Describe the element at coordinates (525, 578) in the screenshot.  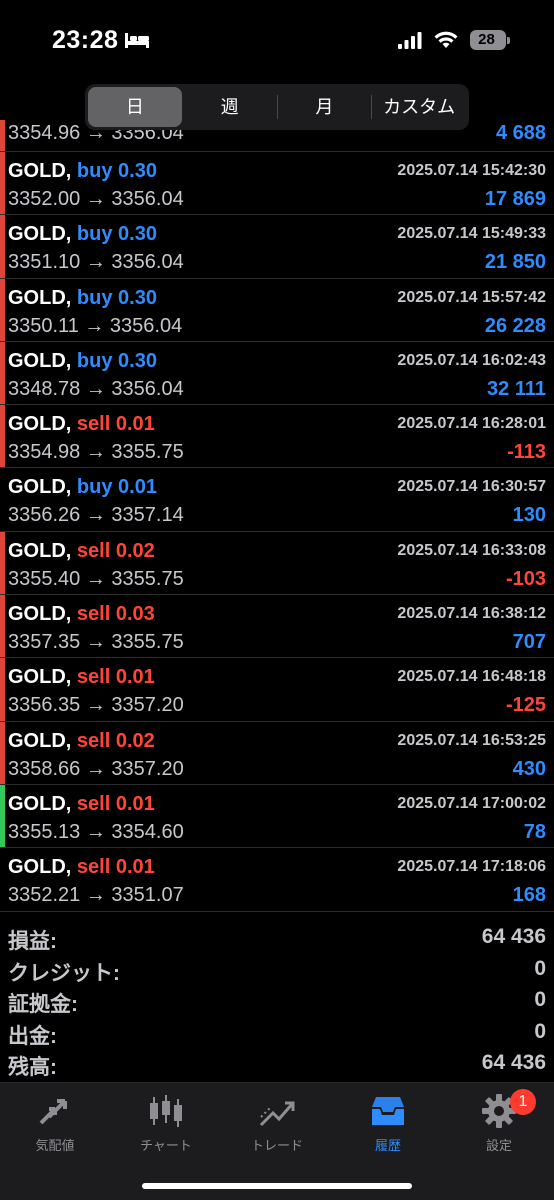
I see `trade-profit: -103` at that location.